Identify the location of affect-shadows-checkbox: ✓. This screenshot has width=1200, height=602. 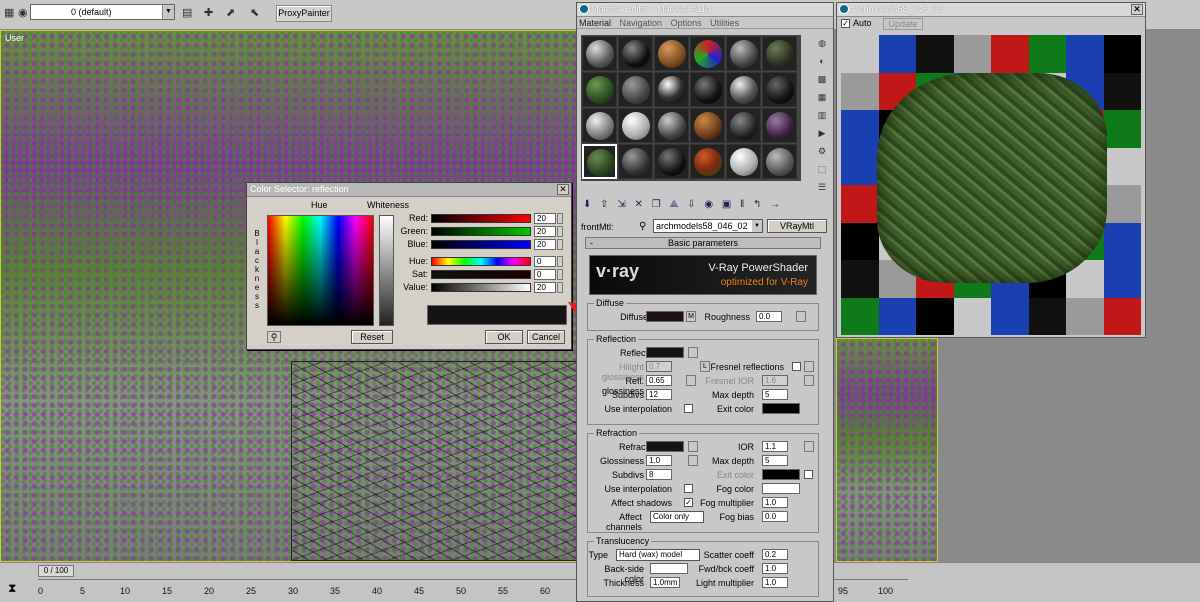
(688, 502).